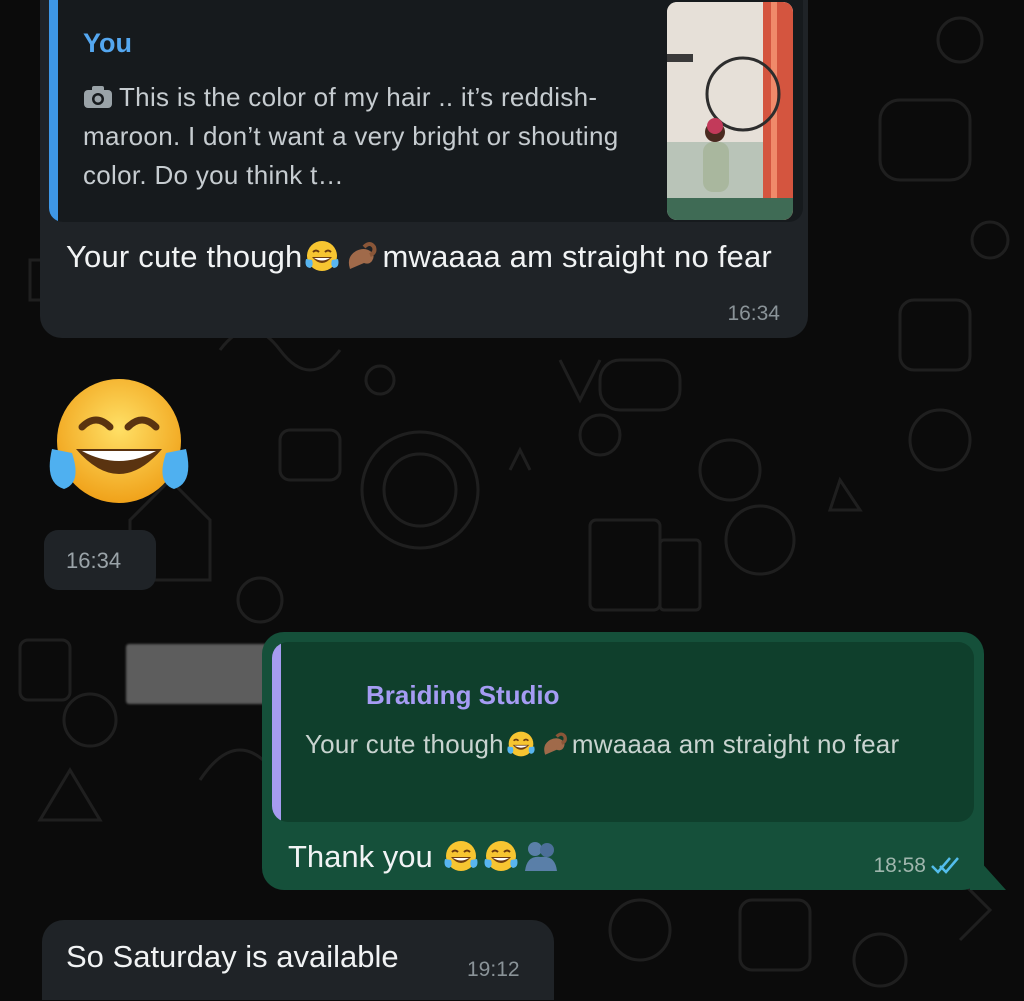 The height and width of the screenshot is (1001, 1024). Describe the element at coordinates (730, 111) in the screenshot. I see `photo-thumbnail` at that location.